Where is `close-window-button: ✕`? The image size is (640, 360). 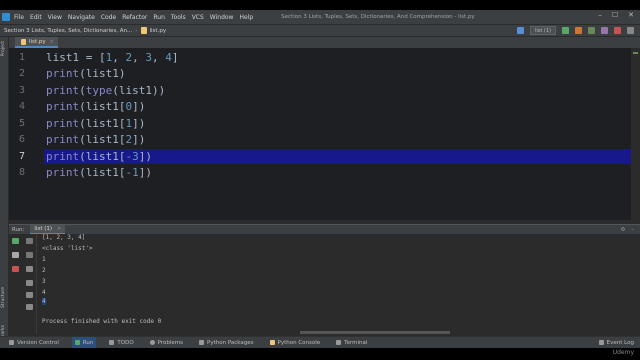
close-window-button: ✕ is located at coordinates (631, 15).